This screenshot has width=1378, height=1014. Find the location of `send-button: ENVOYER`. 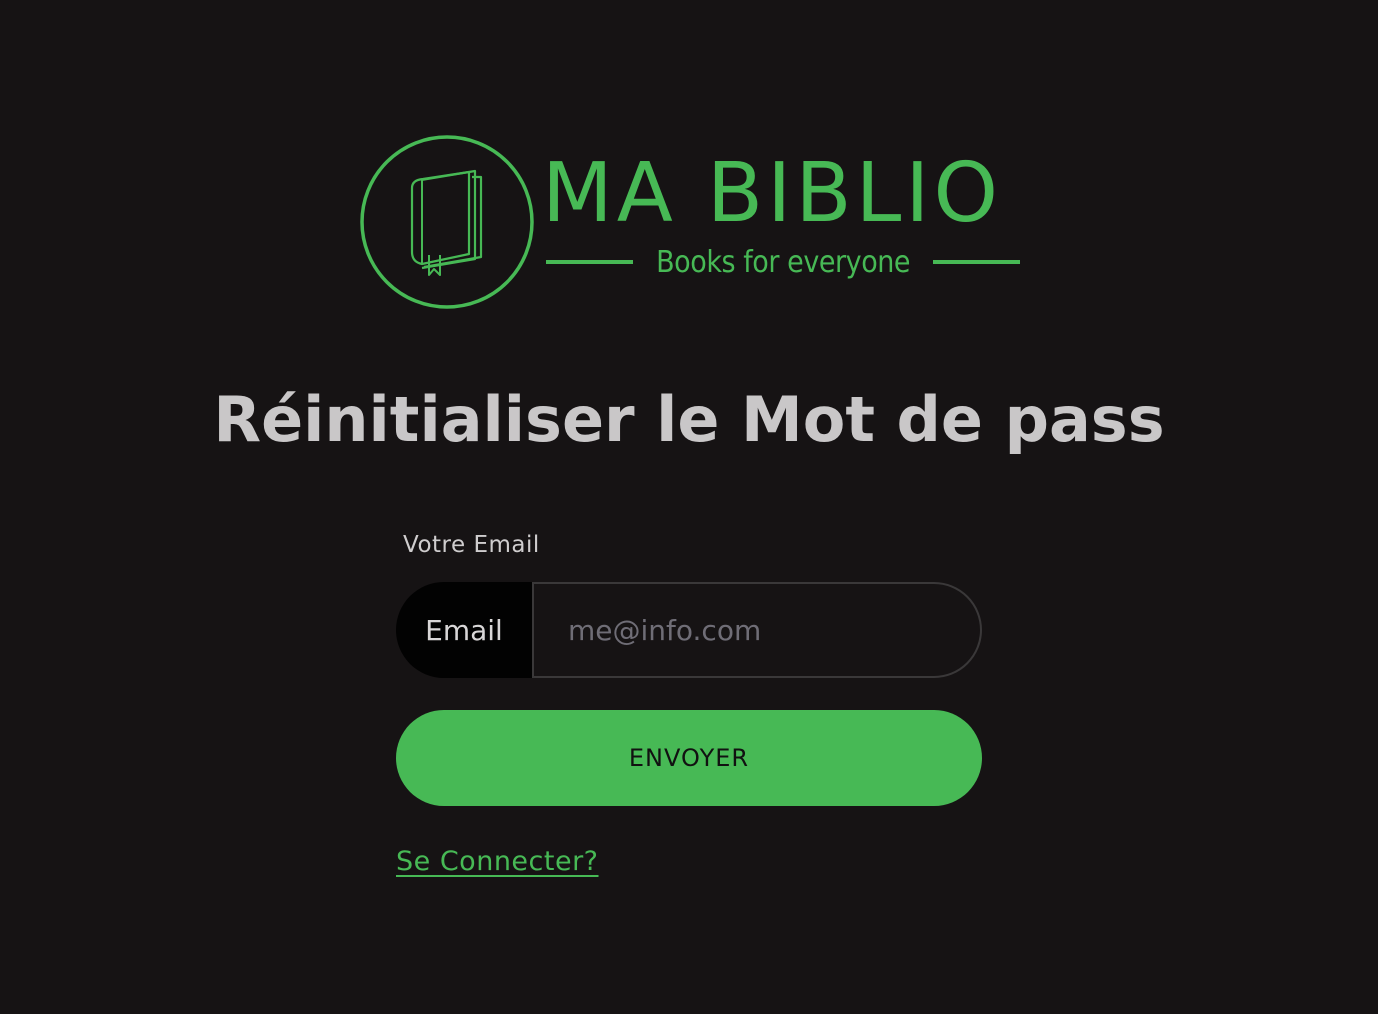

send-button: ENVOYER is located at coordinates (689, 758).